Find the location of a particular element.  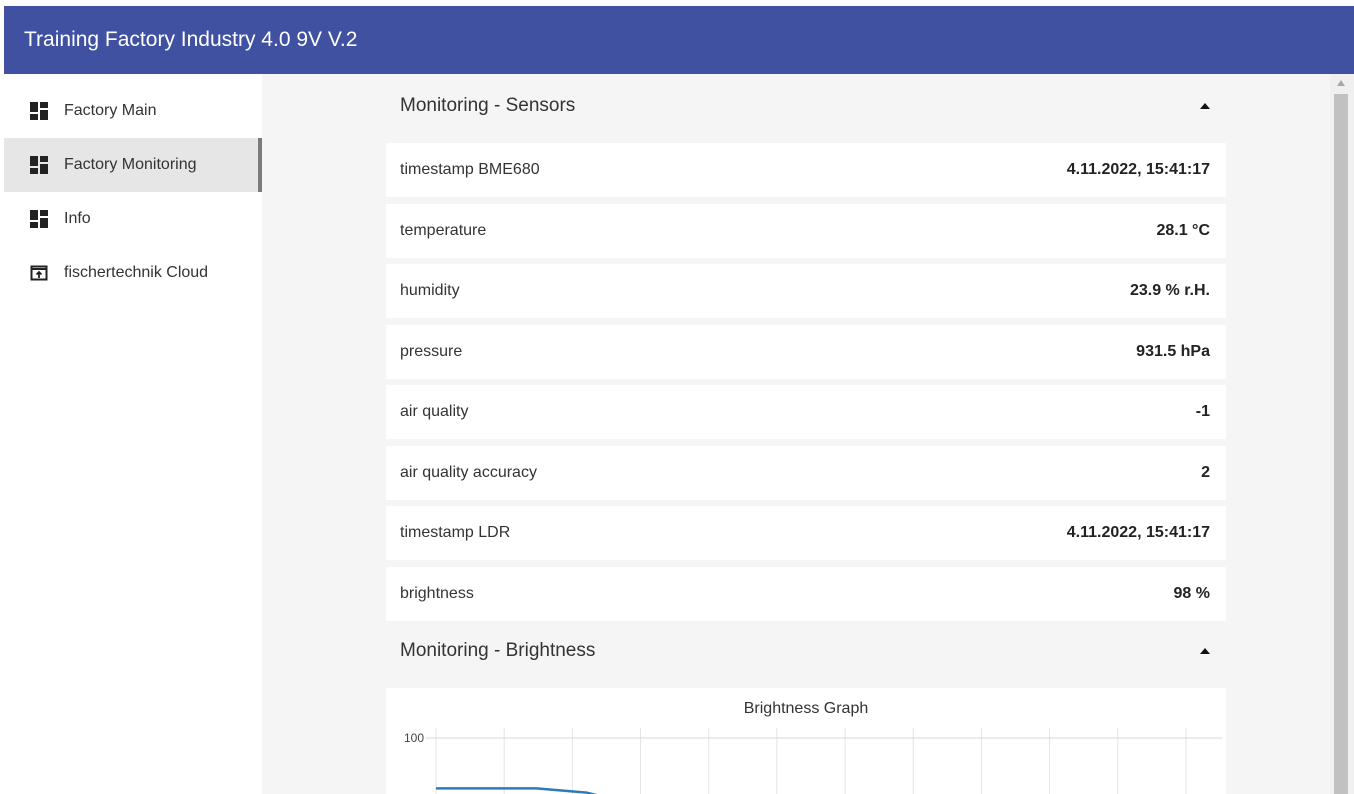

sensor-label: temperature is located at coordinates (443, 230).